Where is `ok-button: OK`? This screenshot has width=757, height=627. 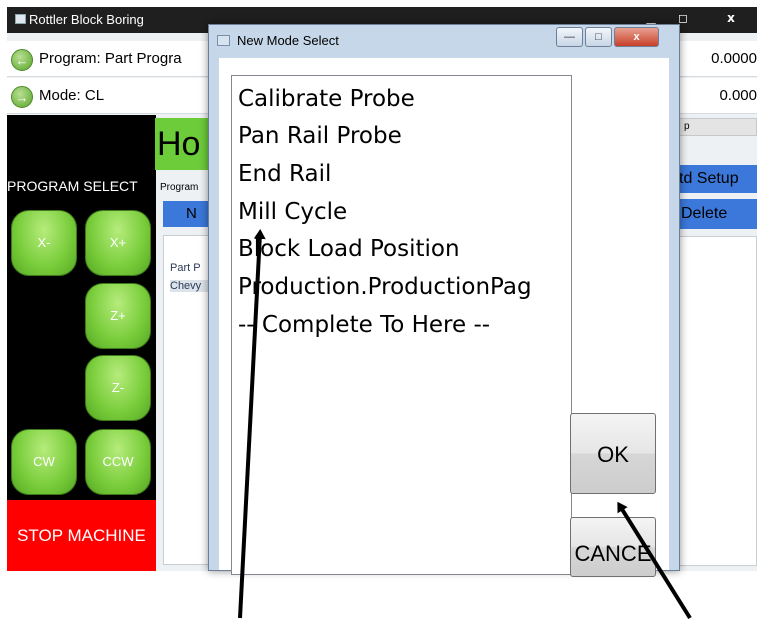
ok-button: OK is located at coordinates (613, 453).